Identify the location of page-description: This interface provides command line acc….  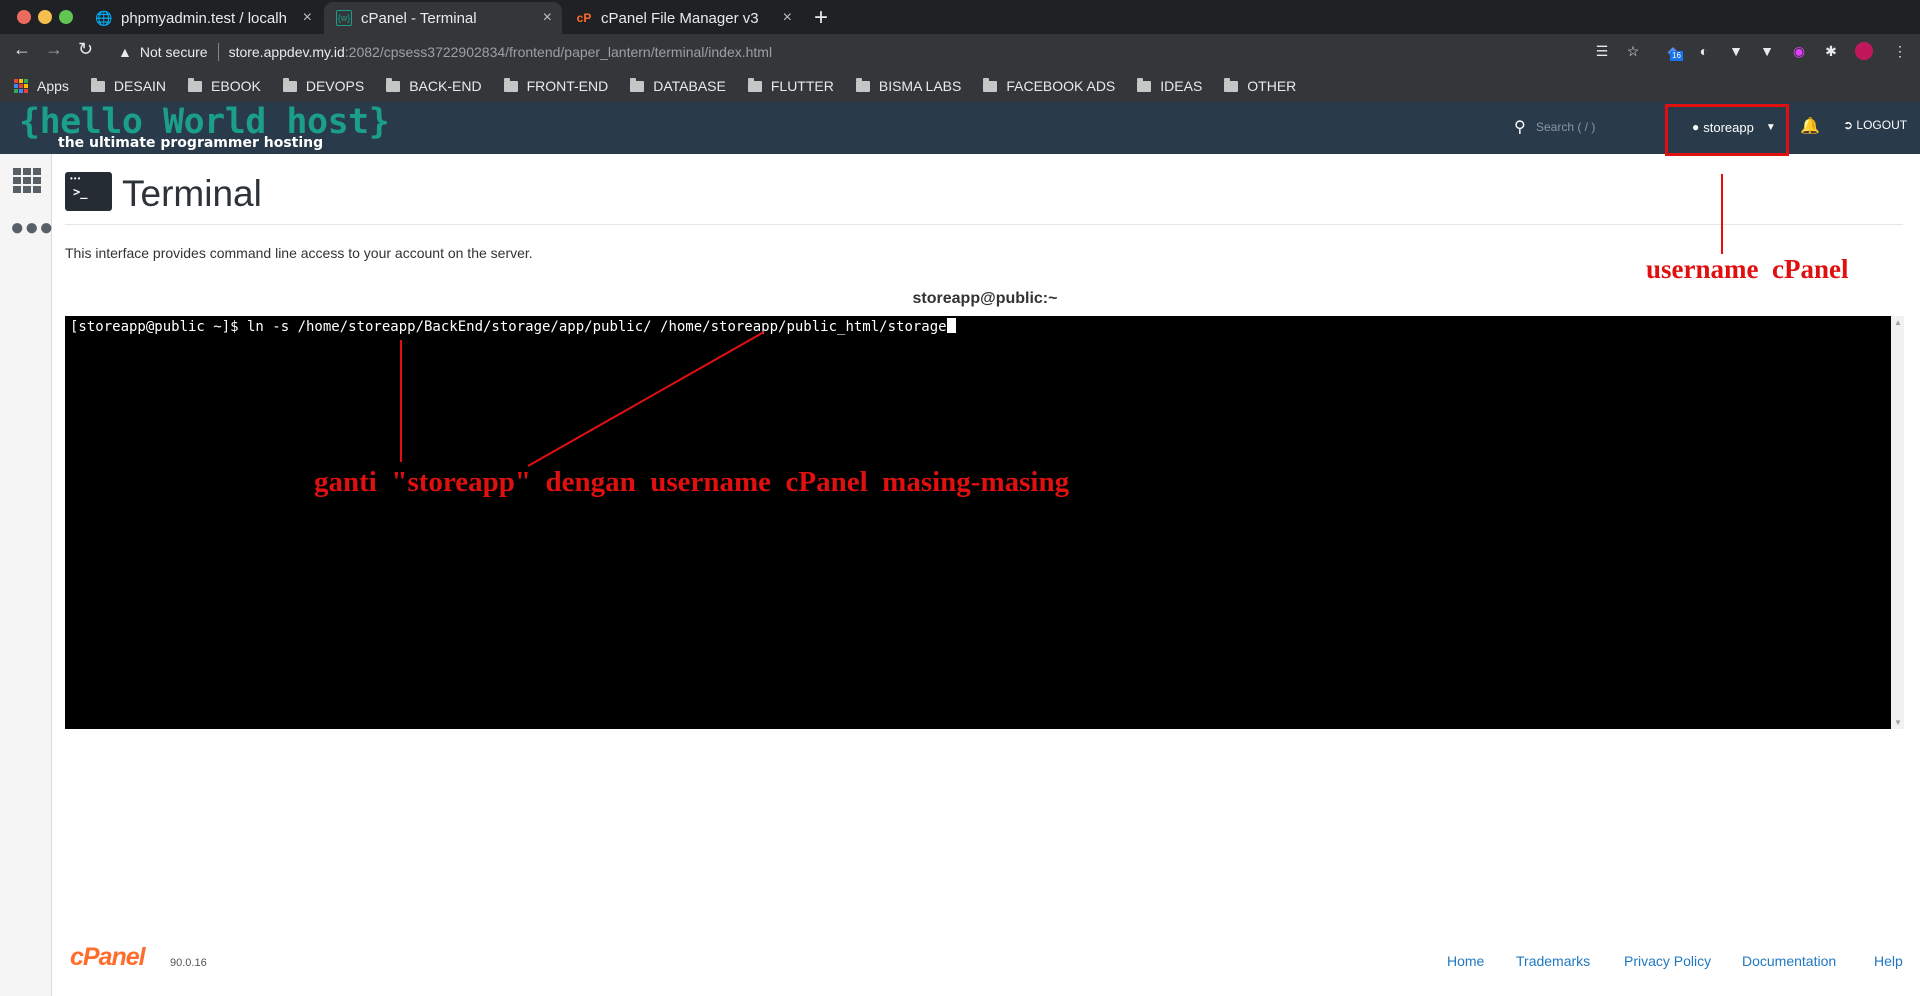
(299, 253).